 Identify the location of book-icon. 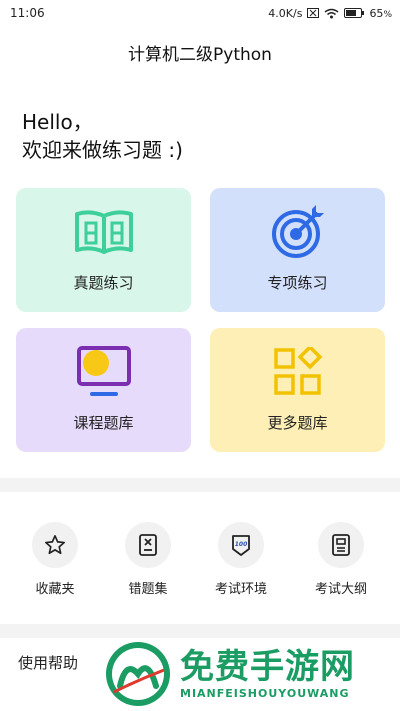
(104, 232).